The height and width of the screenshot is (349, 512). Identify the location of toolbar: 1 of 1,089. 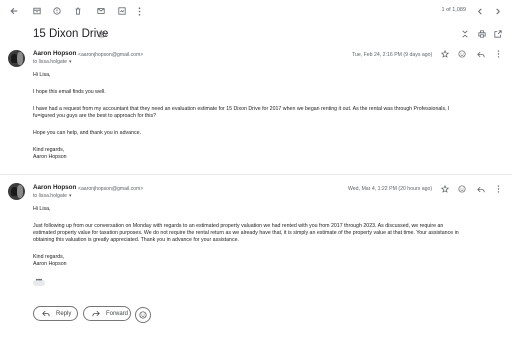
(256, 11).